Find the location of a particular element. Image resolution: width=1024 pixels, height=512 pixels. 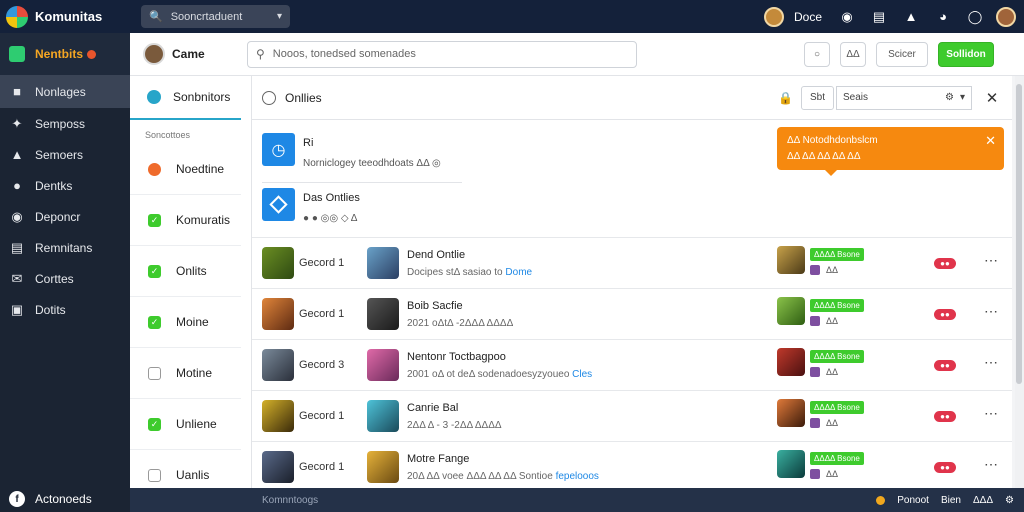

user-avatar is located at coordinates (773, 16).